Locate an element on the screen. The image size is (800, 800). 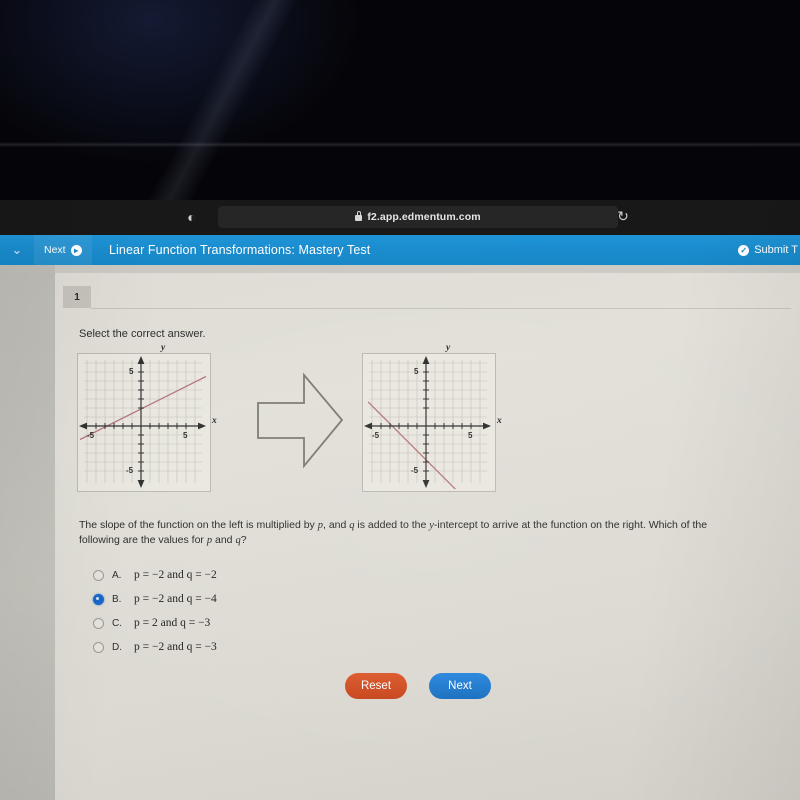
right-graph-svg is located at coordinates (427, 422).